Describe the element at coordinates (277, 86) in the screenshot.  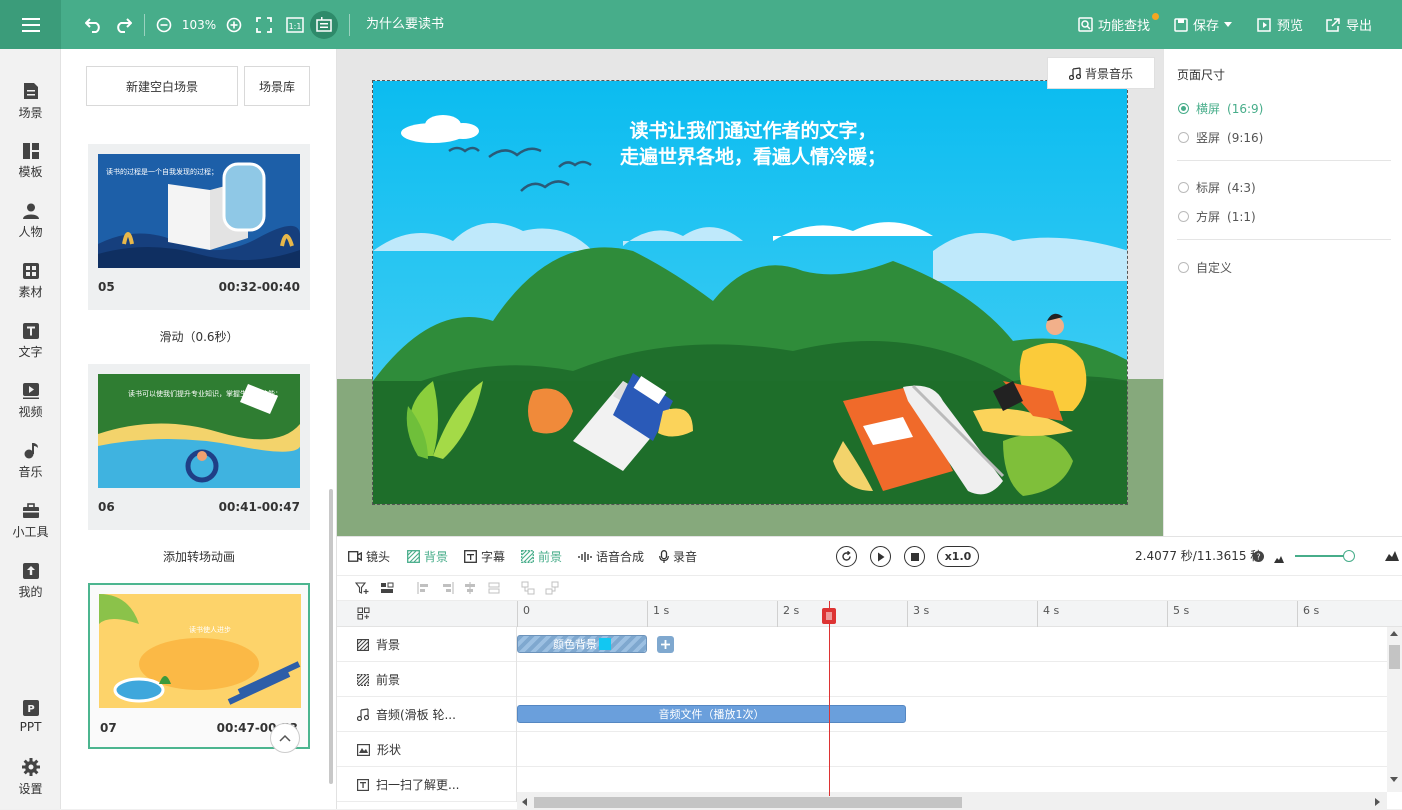
I see `scene-library-button: 场景库` at that location.